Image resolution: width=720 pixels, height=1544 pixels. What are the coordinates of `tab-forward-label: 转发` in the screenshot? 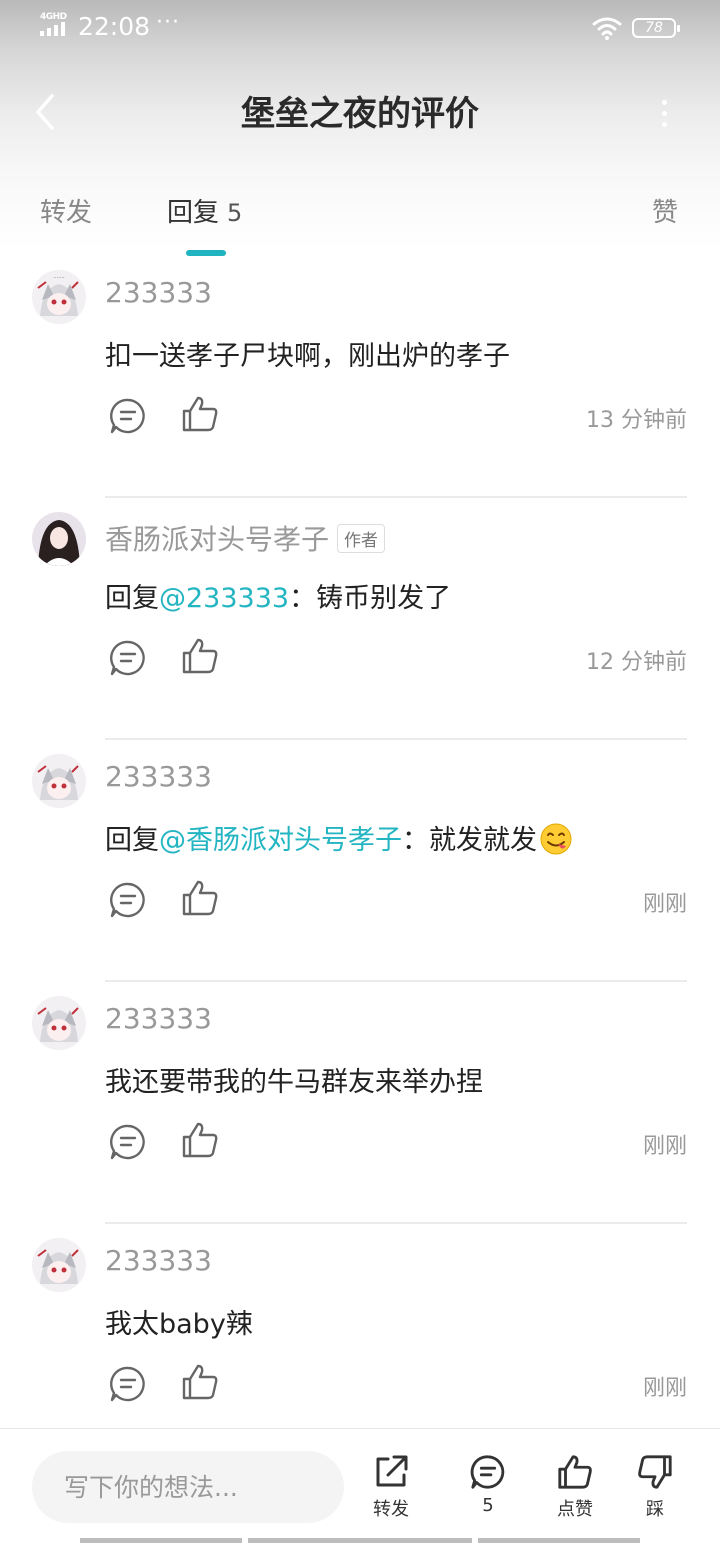 It's located at (66, 213).